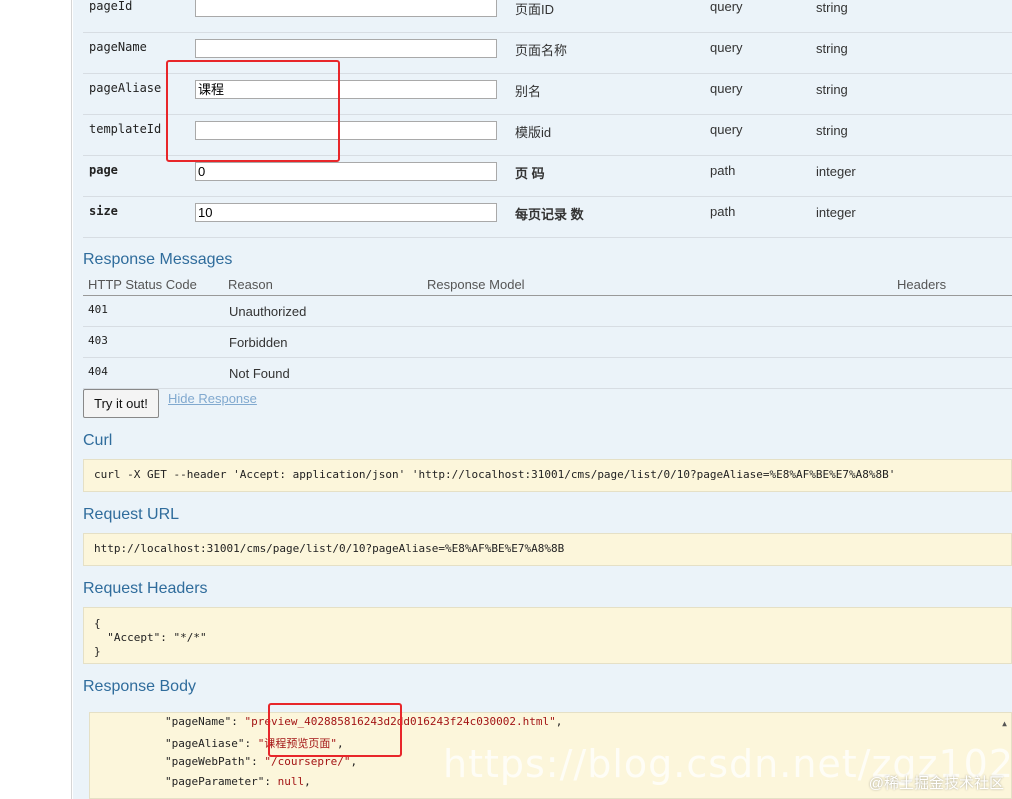 Image resolution: width=1012 pixels, height=799 pixels. What do you see at coordinates (533, 132) in the screenshot?
I see `param-description: 模版id` at bounding box center [533, 132].